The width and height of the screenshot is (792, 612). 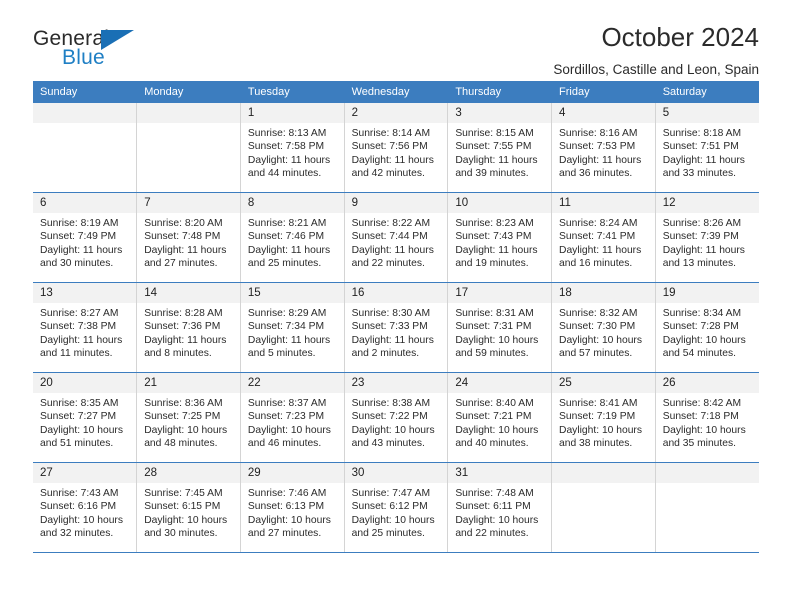 I want to click on logo-text-blue: Blue, so click(x=83, y=57).